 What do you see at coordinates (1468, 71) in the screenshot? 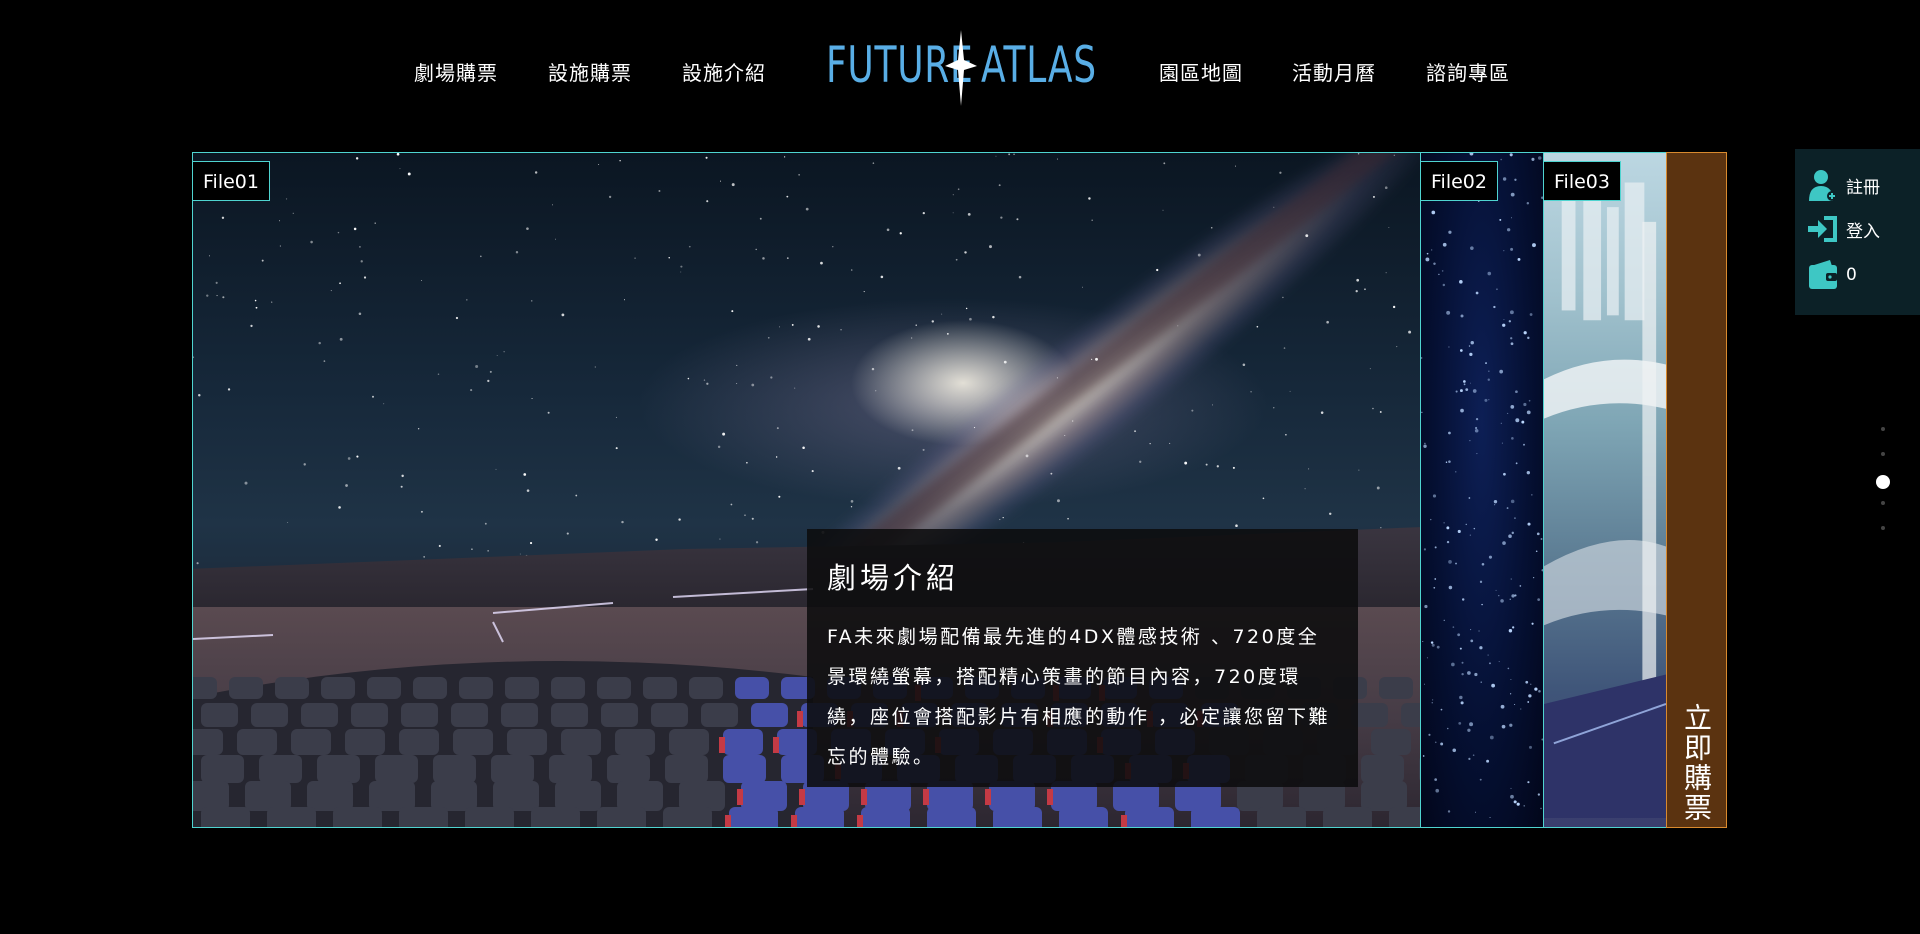
I see `nav-inquiry: 諮詢專區` at bounding box center [1468, 71].